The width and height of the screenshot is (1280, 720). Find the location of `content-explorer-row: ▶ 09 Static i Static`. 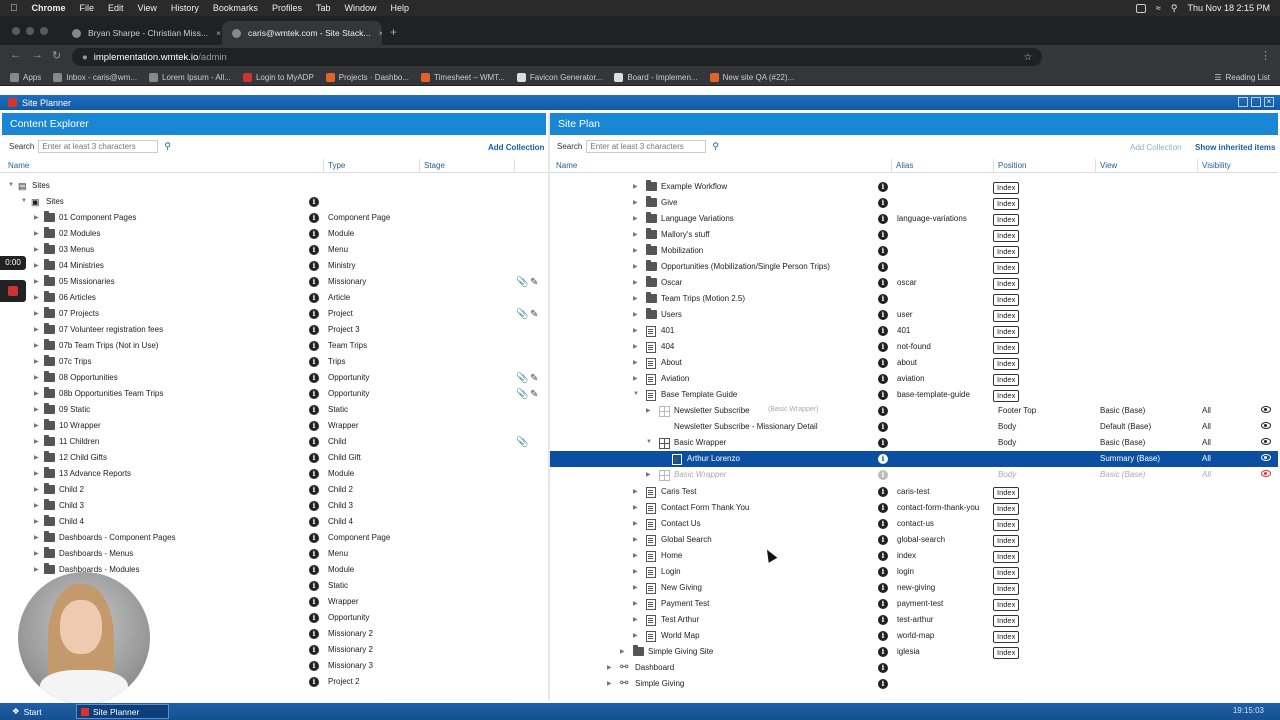

content-explorer-row: ▶ 09 Static i Static is located at coordinates (274, 410).